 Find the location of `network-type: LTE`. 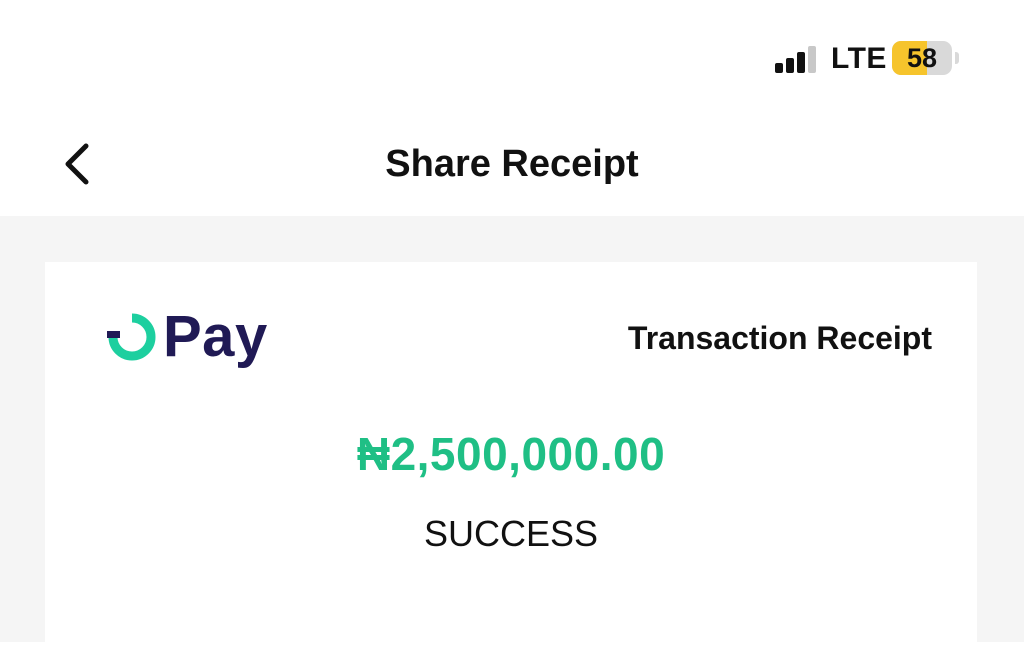

network-type: LTE is located at coordinates (859, 58).